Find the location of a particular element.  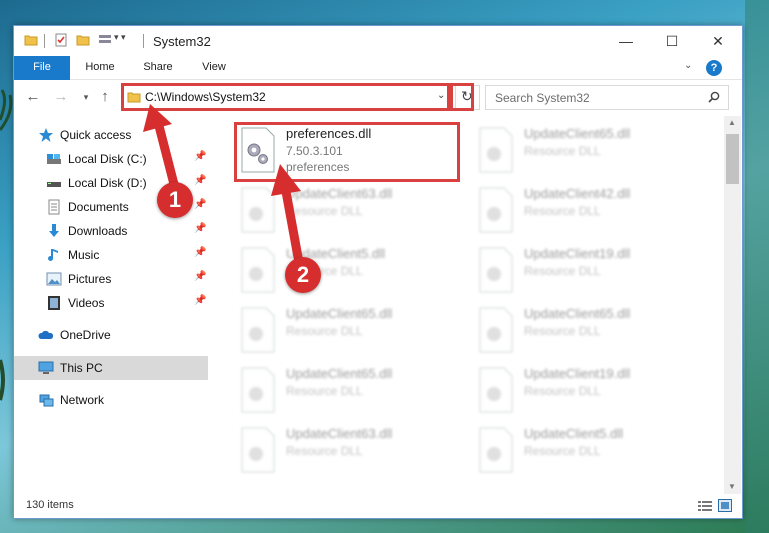

step-badge-2: 2 is located at coordinates (303, 275).